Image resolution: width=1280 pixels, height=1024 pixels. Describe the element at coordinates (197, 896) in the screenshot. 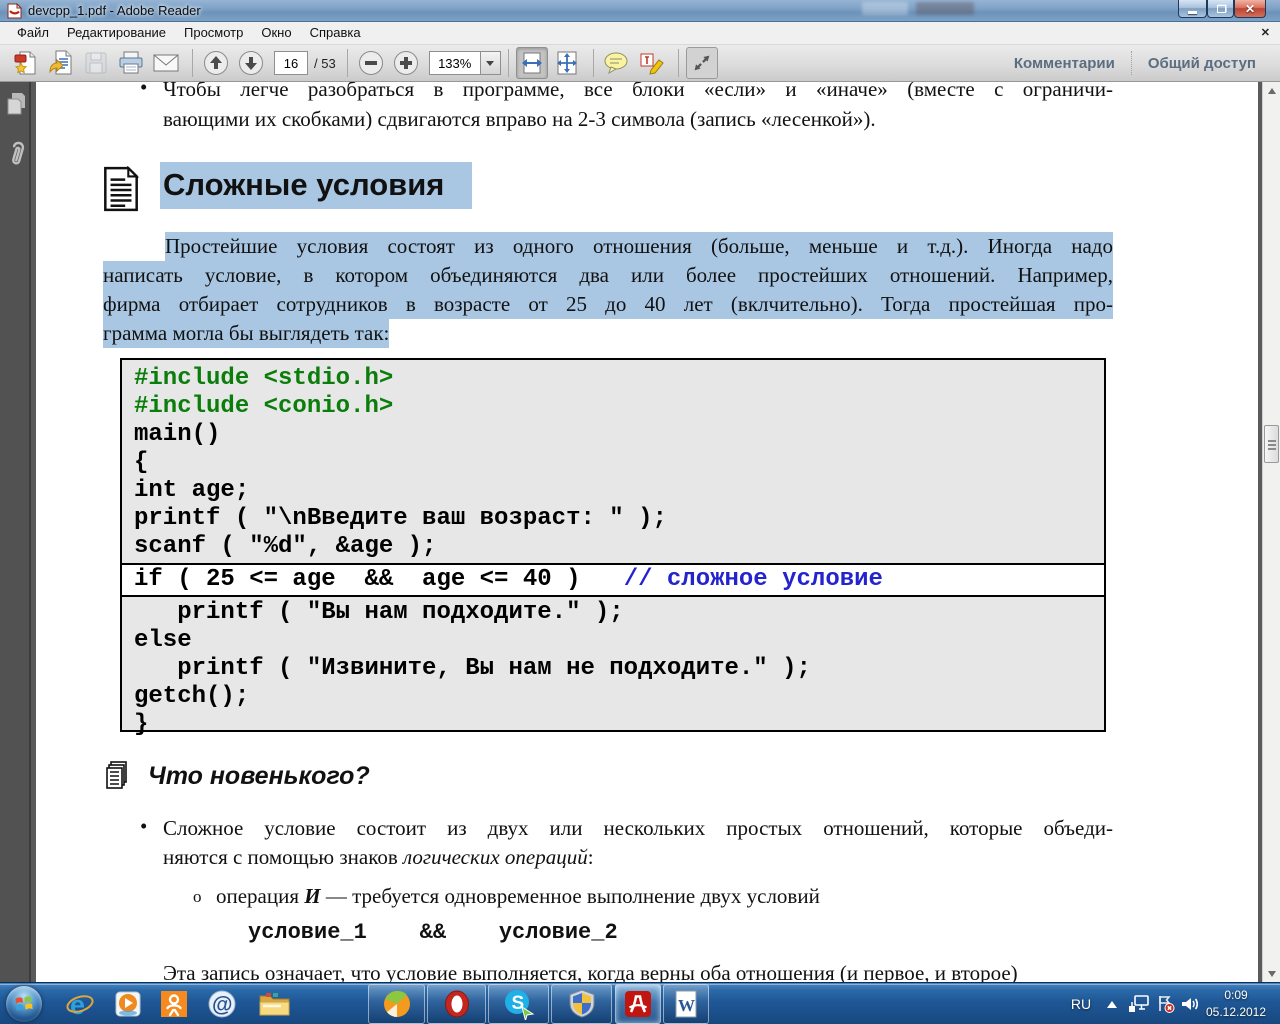

I see `sub-bullet-marker: o` at that location.